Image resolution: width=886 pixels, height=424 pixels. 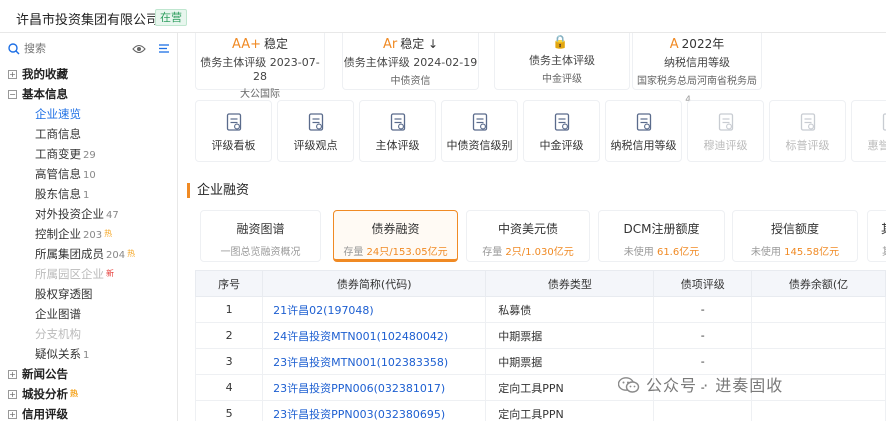 What do you see at coordinates (795, 228) in the screenshot?
I see `tab-title: 授信额度` at bounding box center [795, 228].